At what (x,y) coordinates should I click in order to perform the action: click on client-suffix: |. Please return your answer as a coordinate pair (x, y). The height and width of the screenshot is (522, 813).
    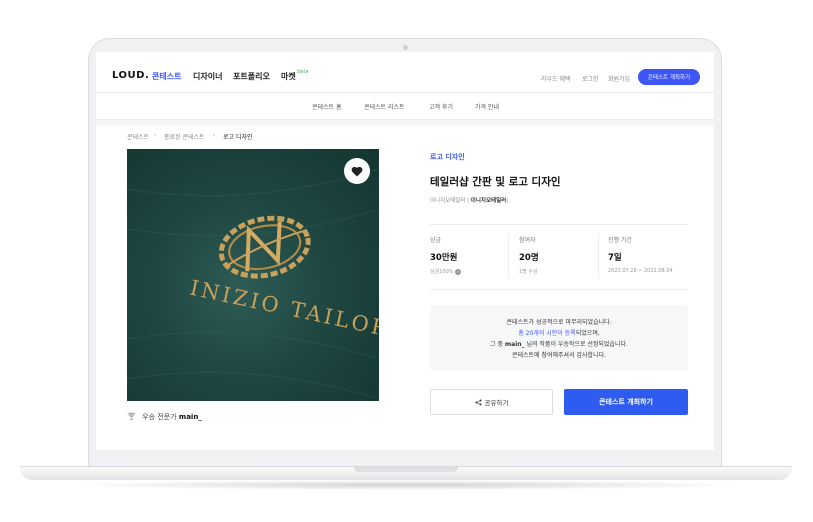
    Looking at the image, I should click on (507, 201).